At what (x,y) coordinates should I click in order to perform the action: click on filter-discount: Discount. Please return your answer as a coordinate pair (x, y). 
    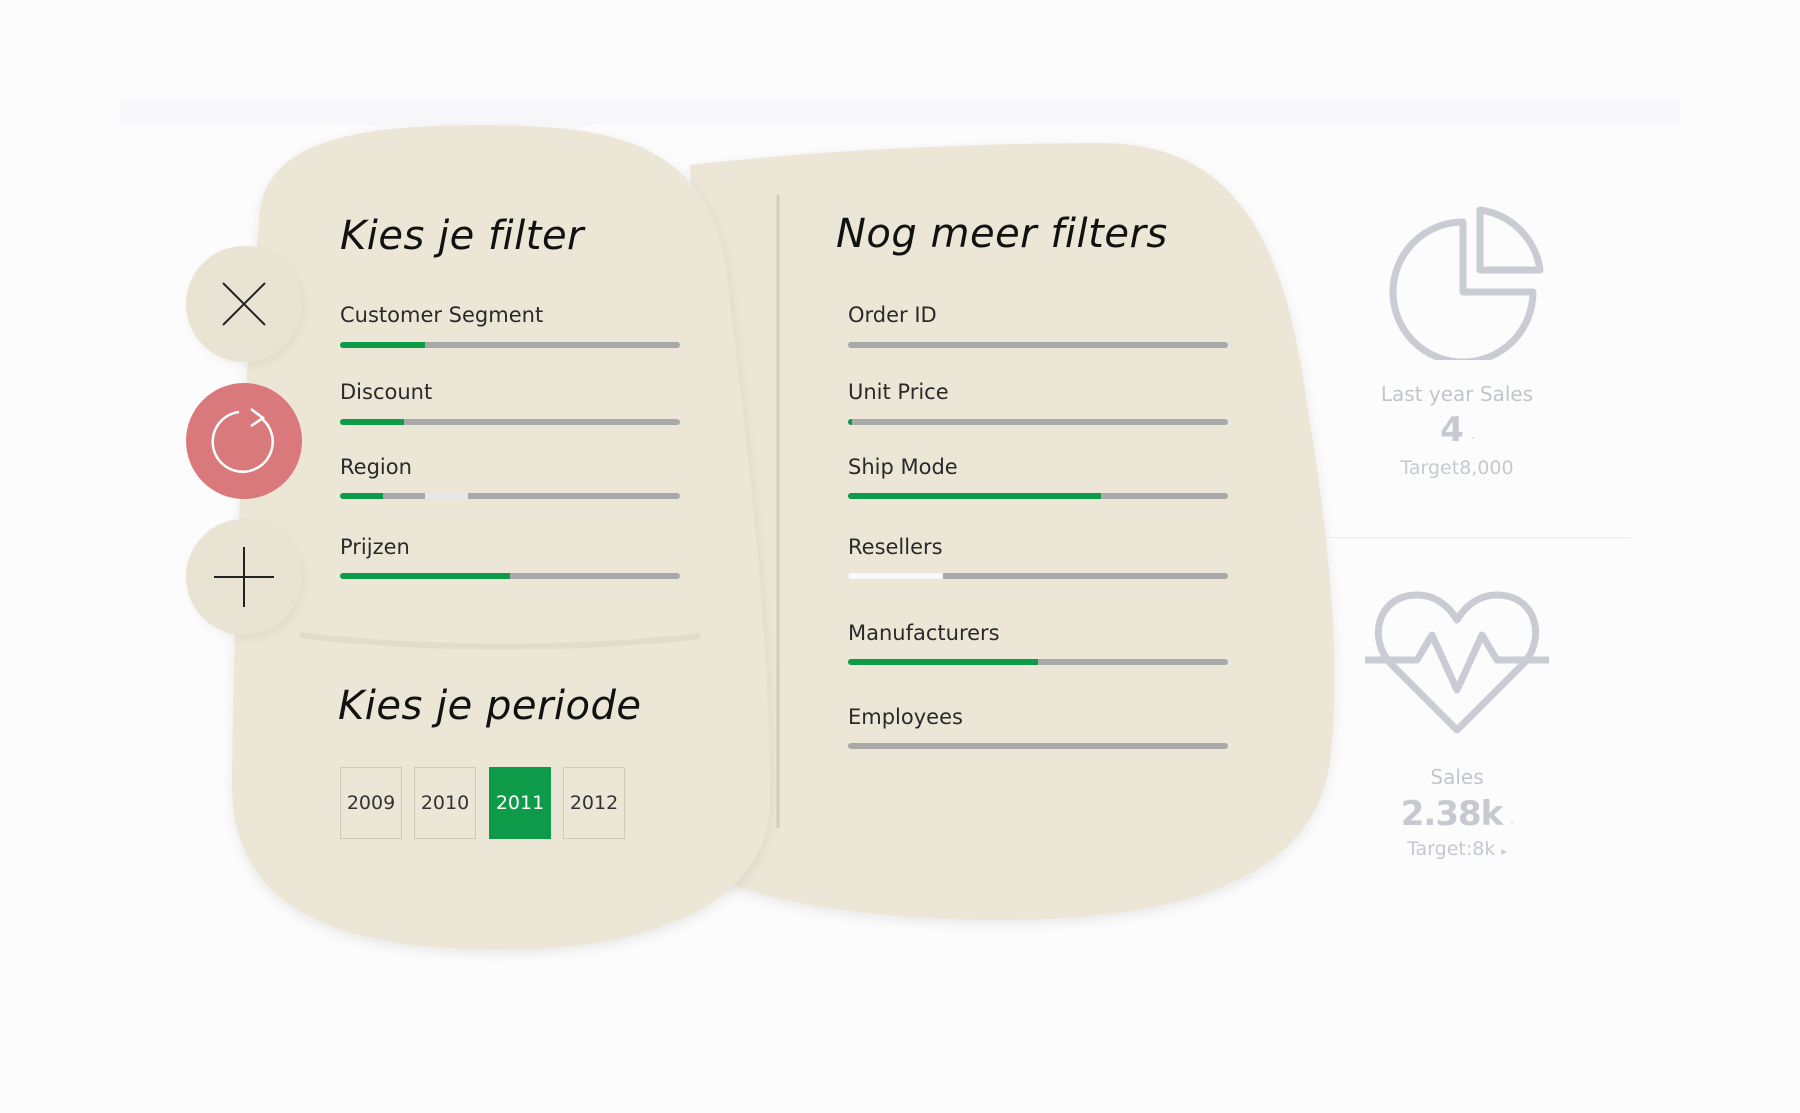
    Looking at the image, I should click on (510, 402).